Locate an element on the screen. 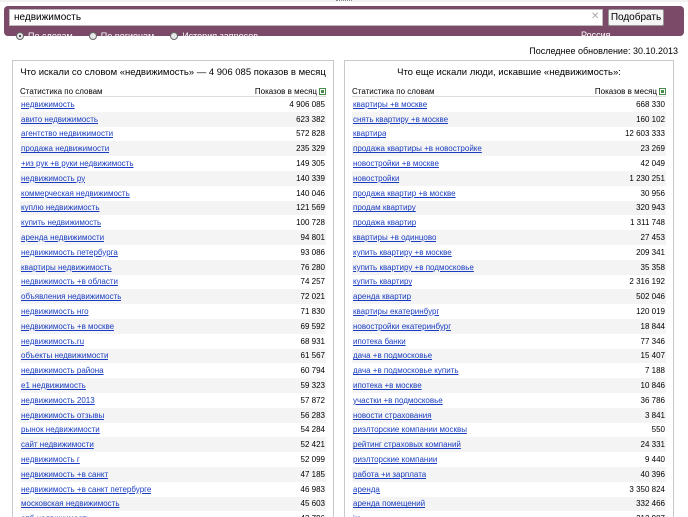 Image resolution: width=688 pixels, height=517 pixels. radio-by-words: По словам is located at coordinates (44, 35).